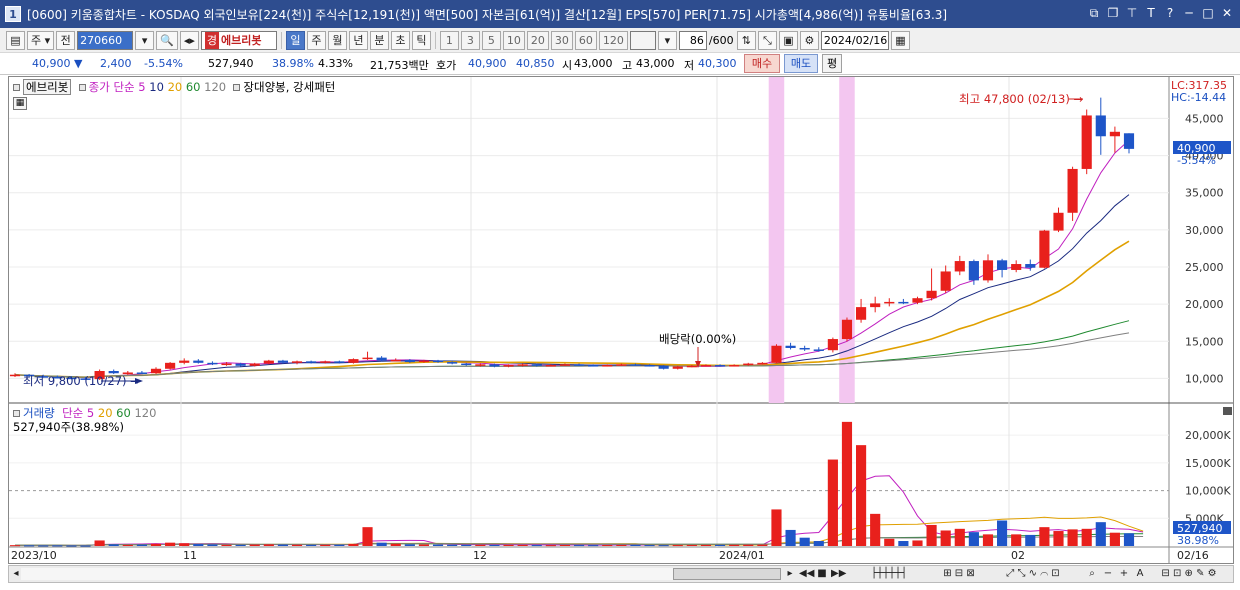 Image resolution: width=1240 pixels, height=590 pixels. I want to click on legend-stock-name: 에브리봇, so click(47, 87).